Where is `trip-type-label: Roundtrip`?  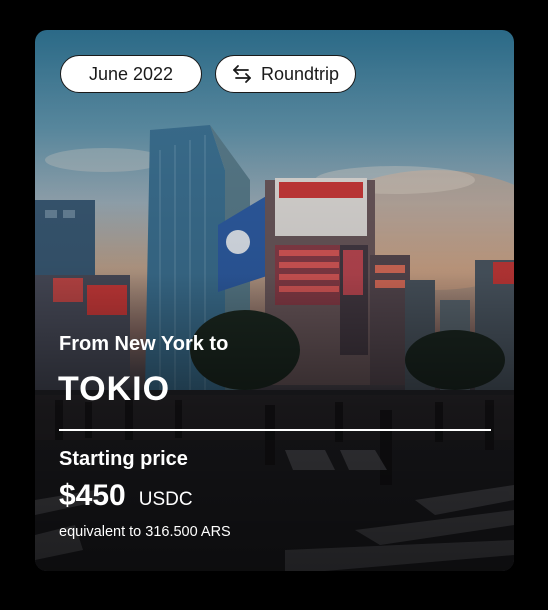
trip-type-label: Roundtrip is located at coordinates (300, 73).